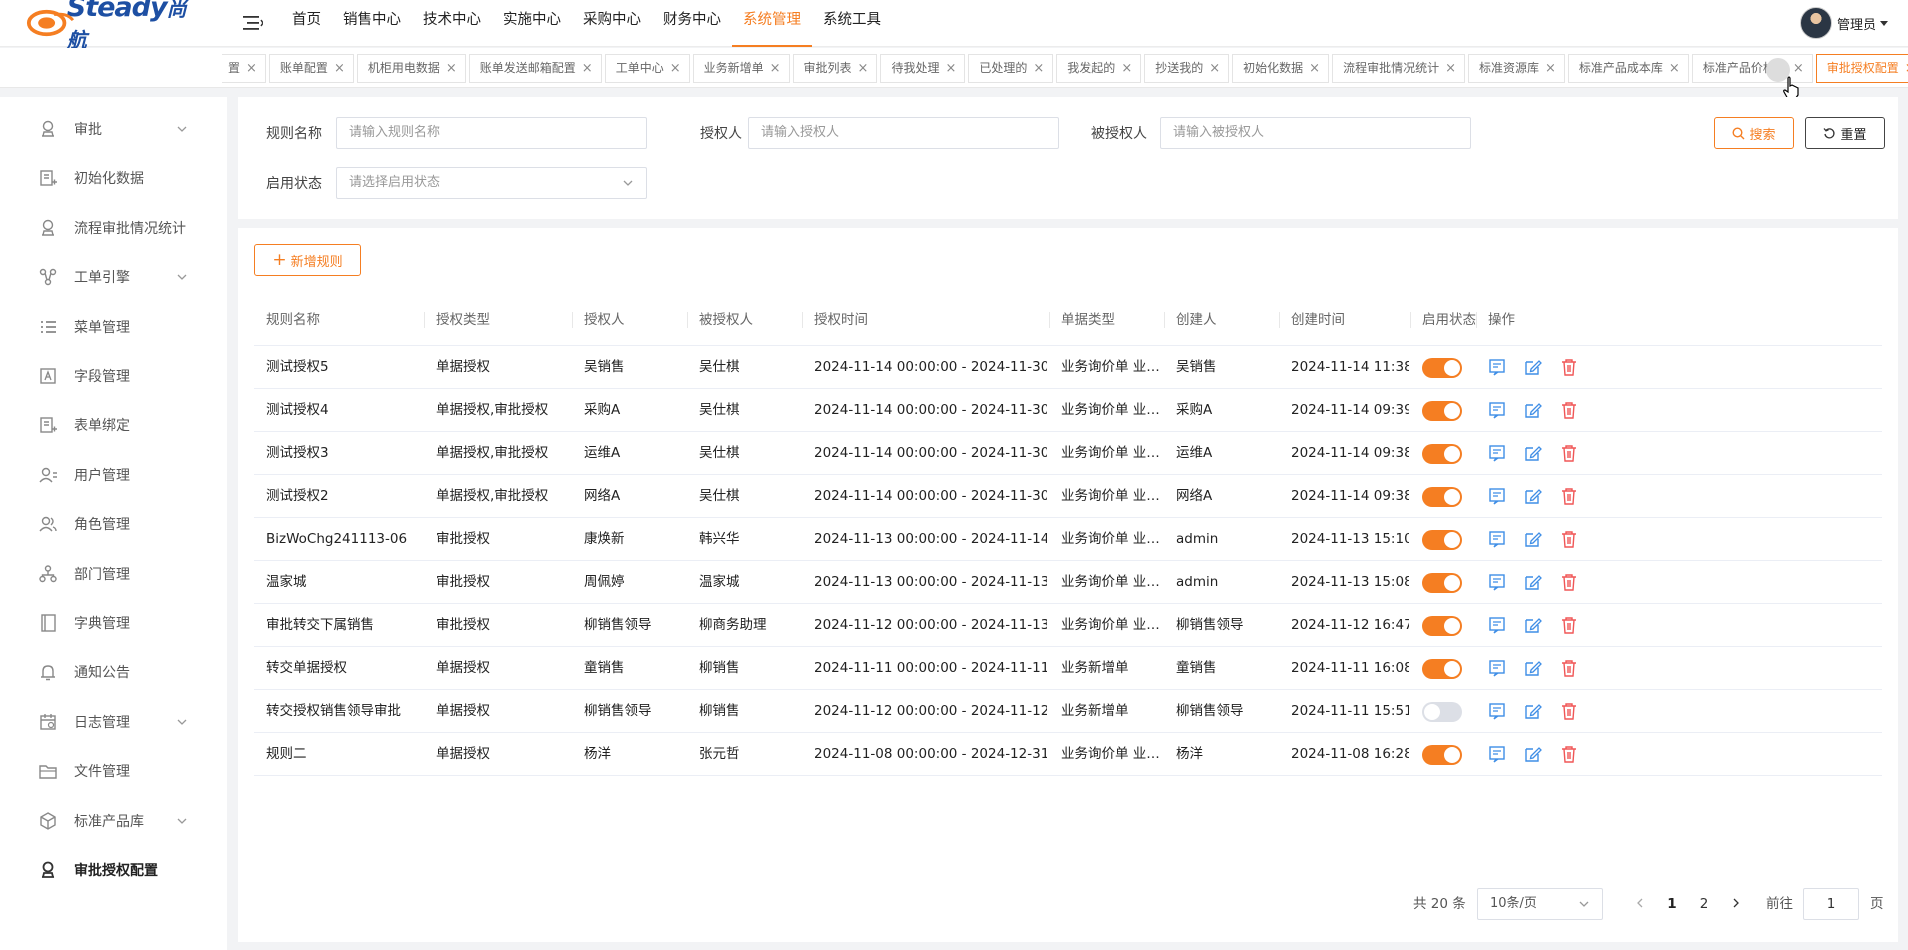 The image size is (1908, 950). I want to click on sidebar-item-1: 初始化数据, so click(113, 178).